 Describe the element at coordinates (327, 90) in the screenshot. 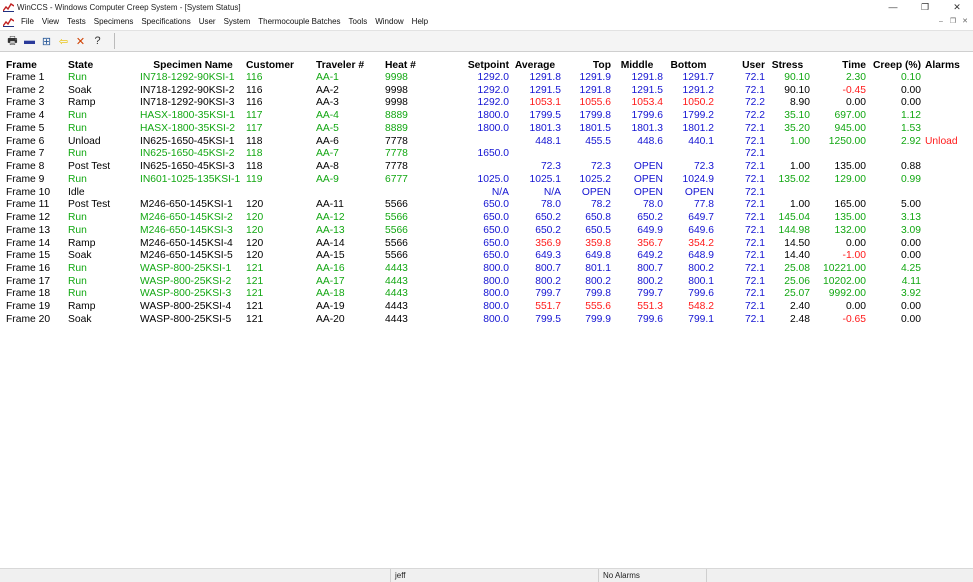

I see `cell-traveler: AA-2` at that location.